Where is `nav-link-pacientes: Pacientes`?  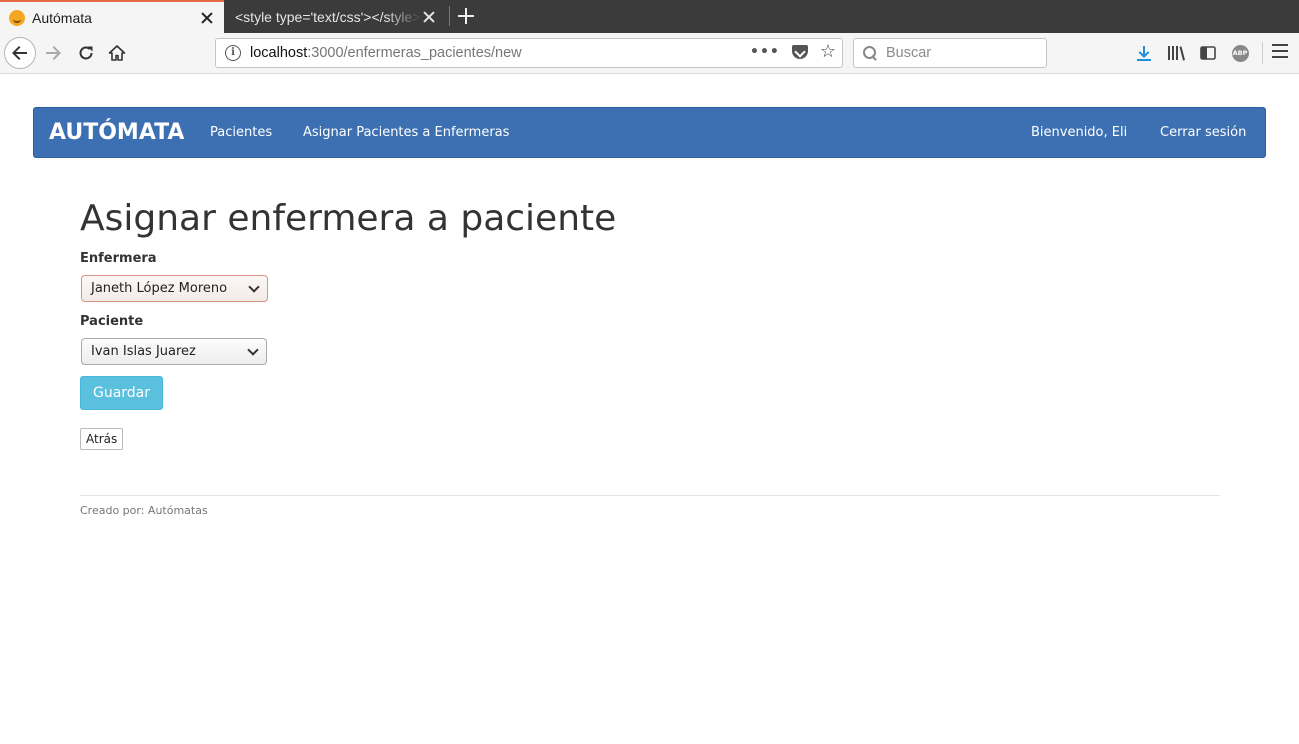 nav-link-pacientes: Pacientes is located at coordinates (241, 132).